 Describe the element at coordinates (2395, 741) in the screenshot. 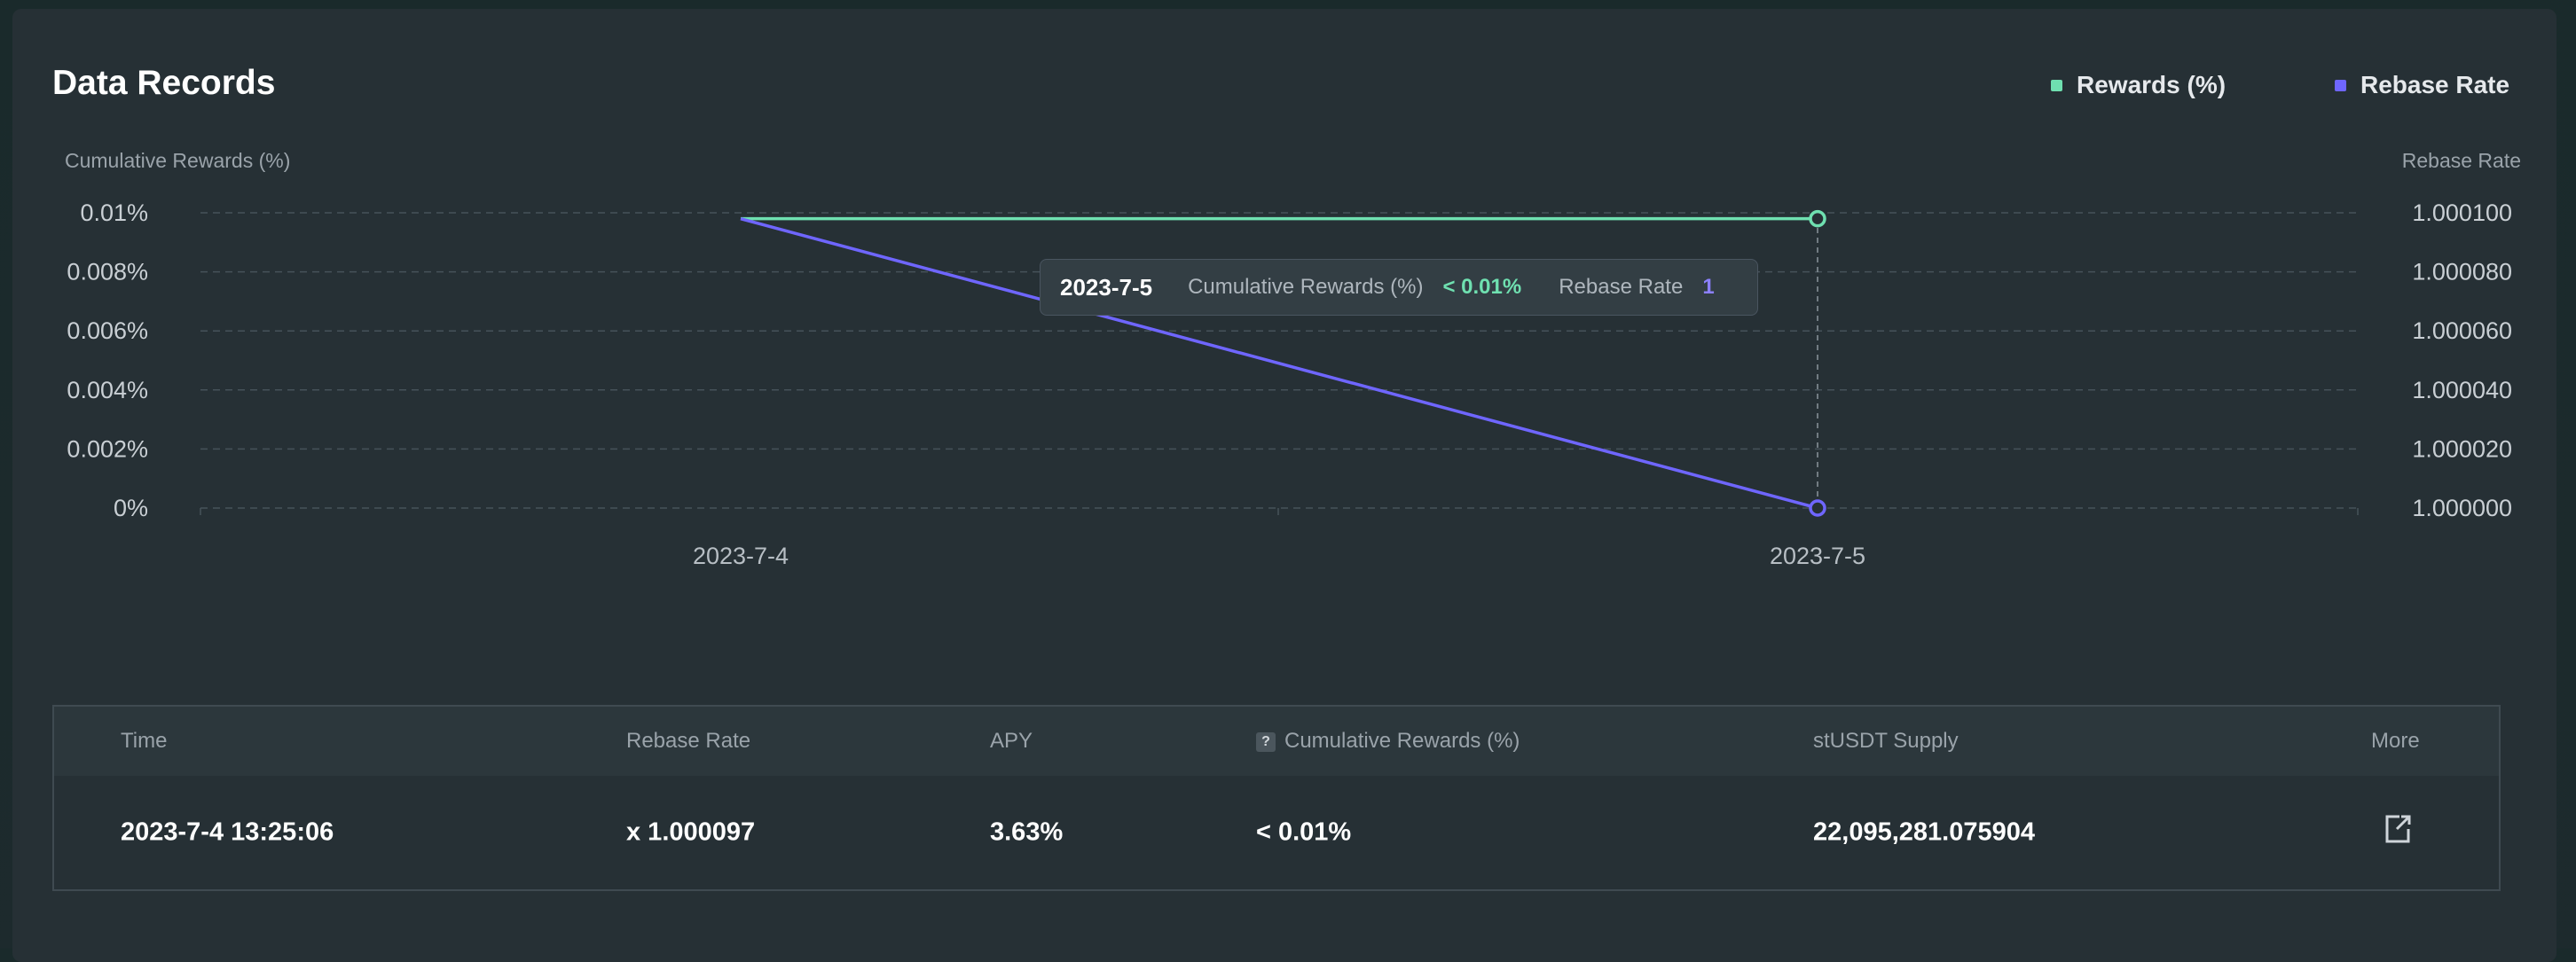

I see `header-more: More` at that location.